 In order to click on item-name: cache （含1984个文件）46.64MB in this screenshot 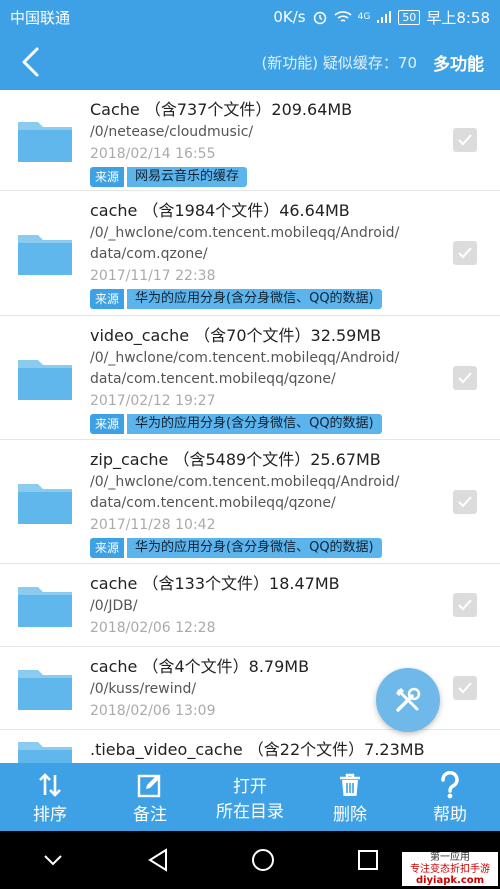, I will do `click(220, 210)`.